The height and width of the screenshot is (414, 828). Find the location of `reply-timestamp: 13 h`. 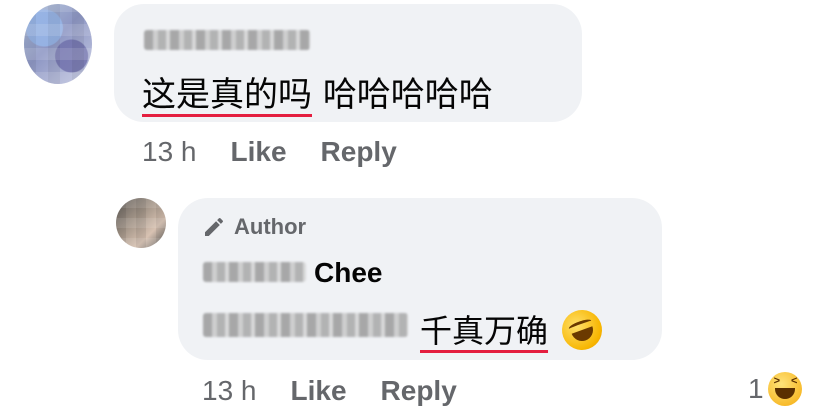

reply-timestamp: 13 h is located at coordinates (229, 391).